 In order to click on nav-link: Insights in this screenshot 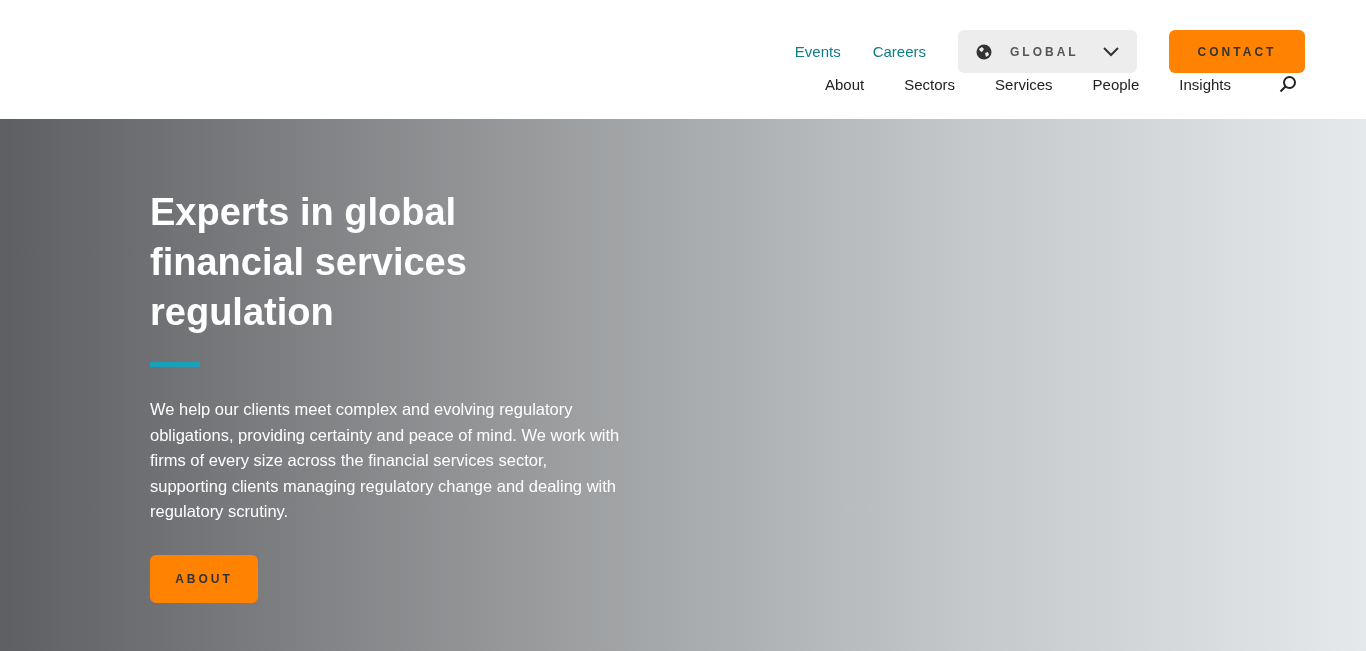, I will do `click(1205, 84)`.